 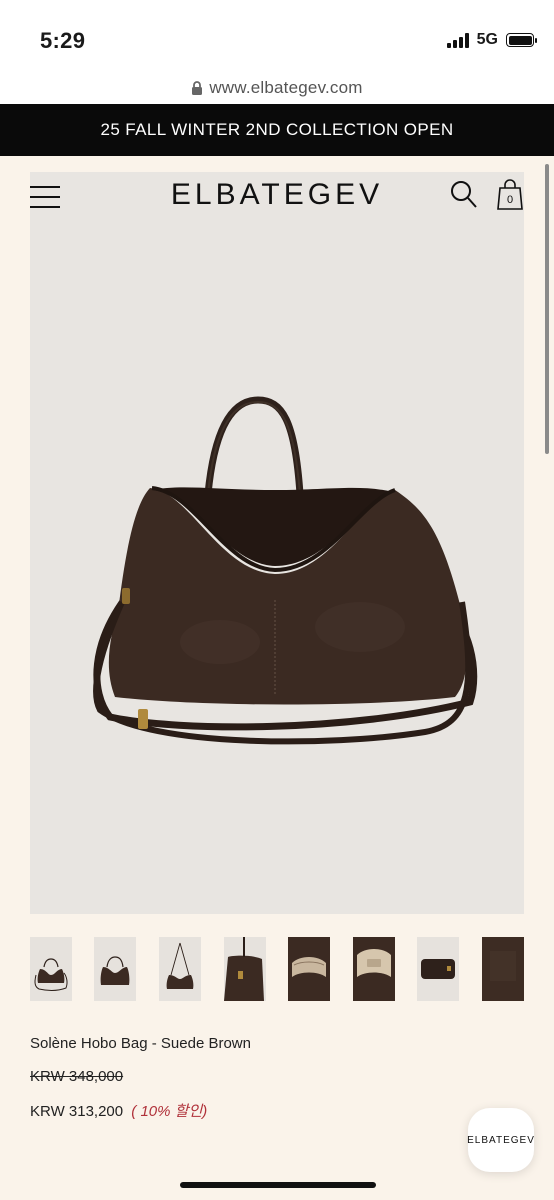 What do you see at coordinates (278, 1185) in the screenshot?
I see `home-indicator` at bounding box center [278, 1185].